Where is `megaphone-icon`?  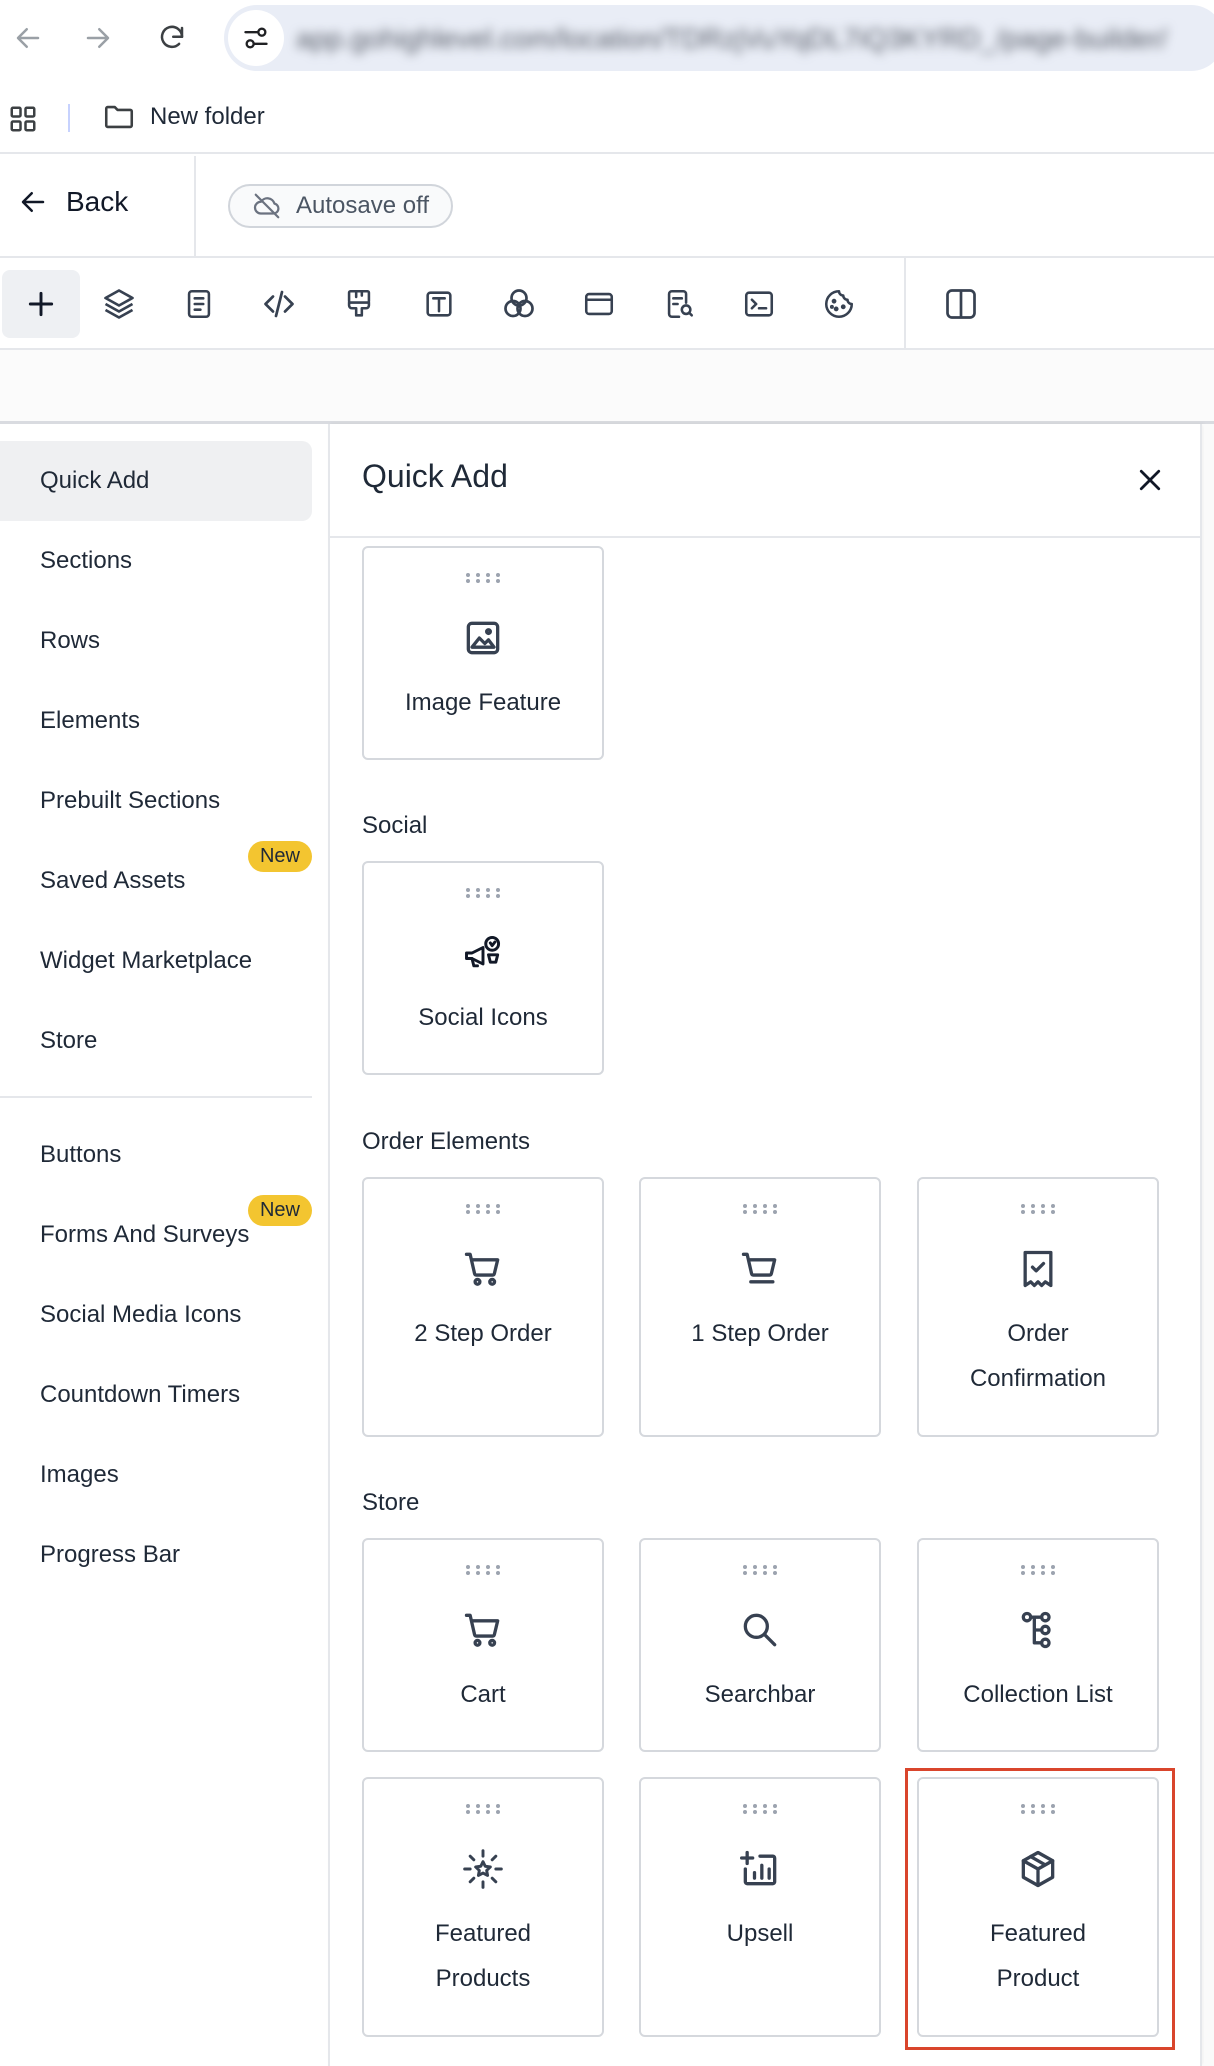
megaphone-icon is located at coordinates (483, 951).